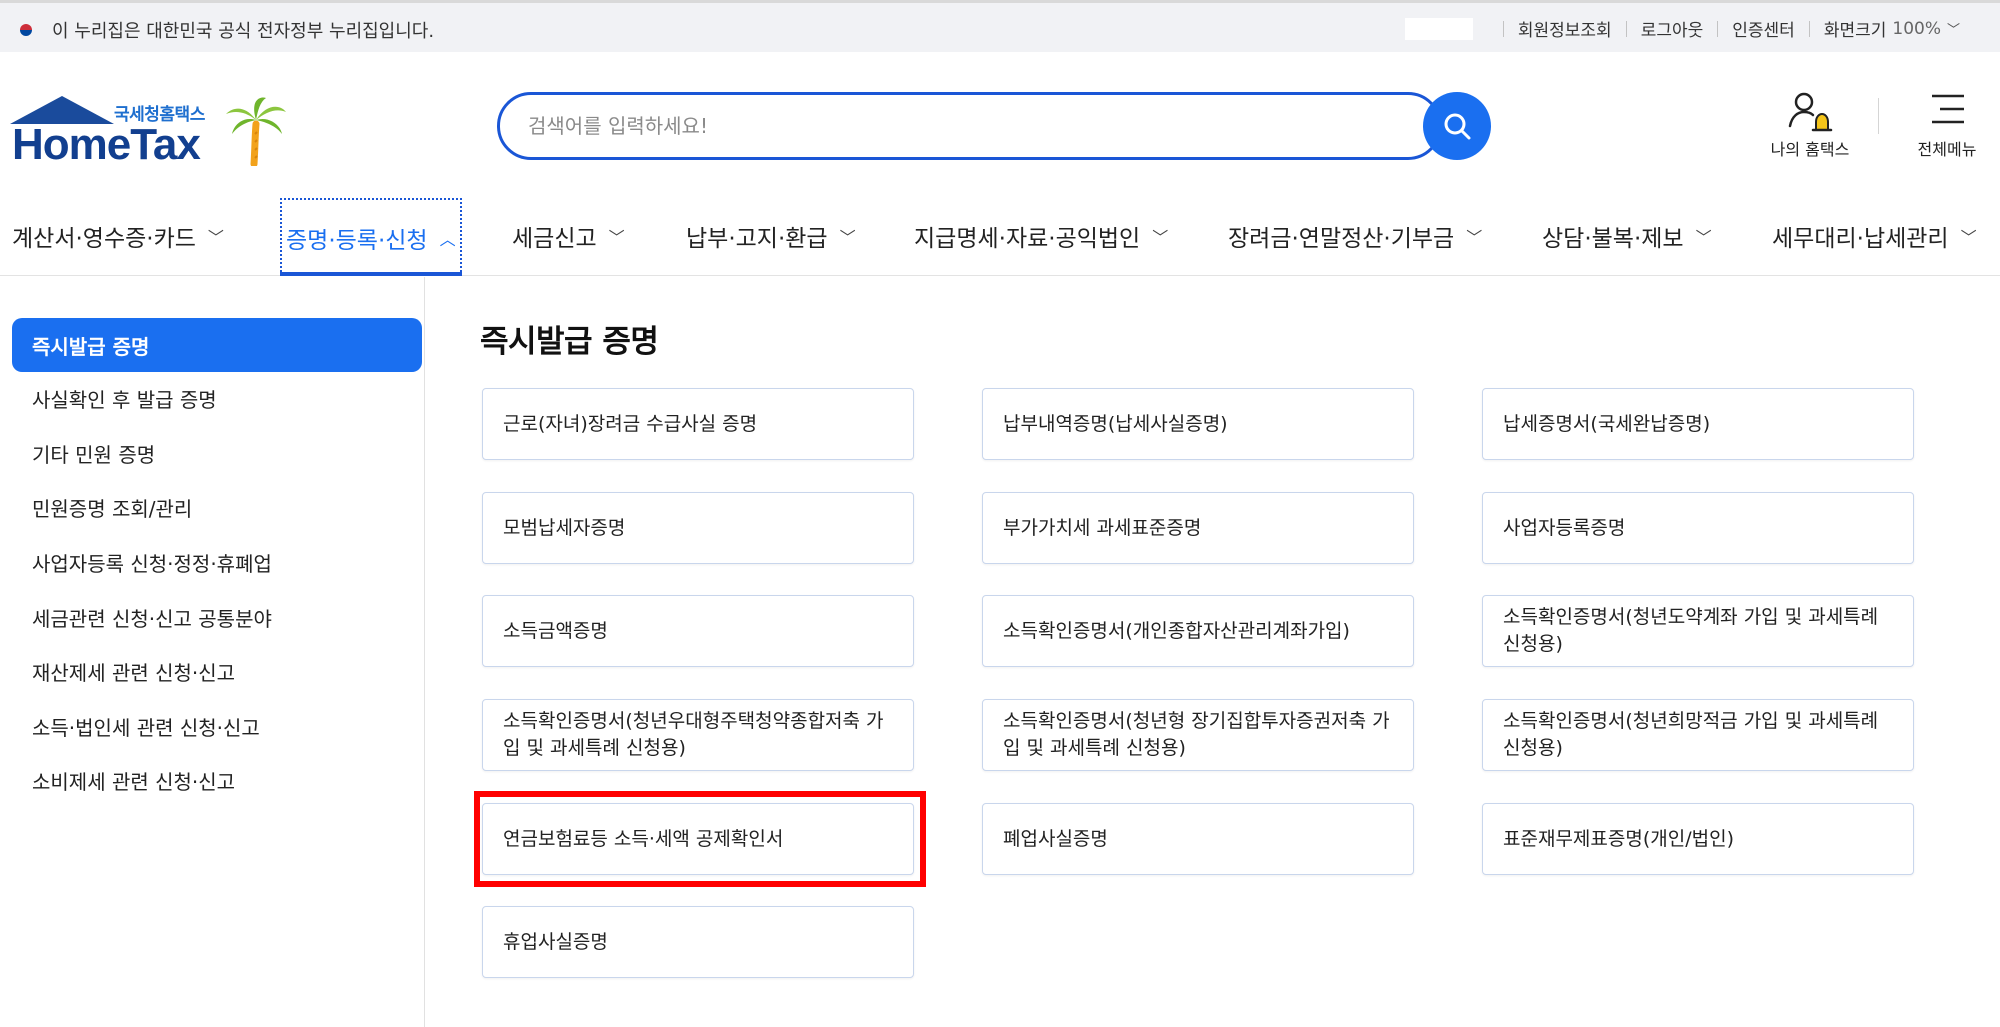 The height and width of the screenshot is (1027, 2000). What do you see at coordinates (217, 617) in the screenshot?
I see `sidebar-item-tax-common: 세금관련 신청·신고 공통분야` at bounding box center [217, 617].